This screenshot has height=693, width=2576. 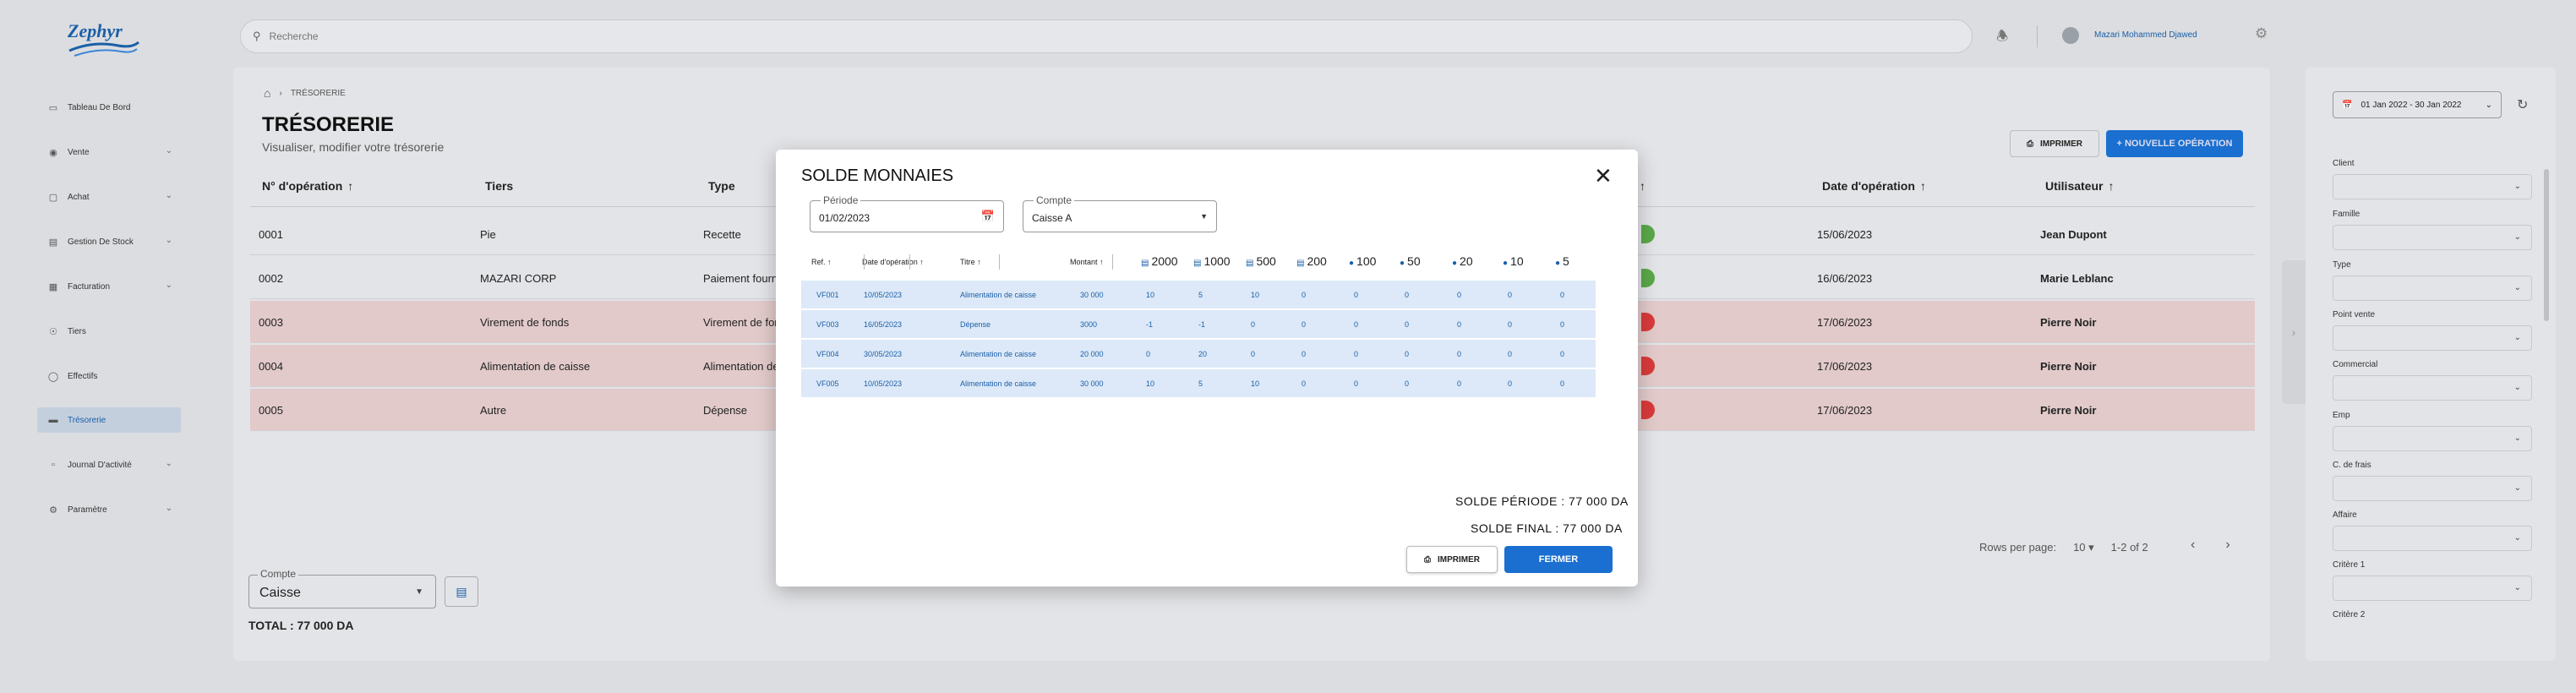 I want to click on denomination-header: ▤ 500, so click(x=1261, y=261).